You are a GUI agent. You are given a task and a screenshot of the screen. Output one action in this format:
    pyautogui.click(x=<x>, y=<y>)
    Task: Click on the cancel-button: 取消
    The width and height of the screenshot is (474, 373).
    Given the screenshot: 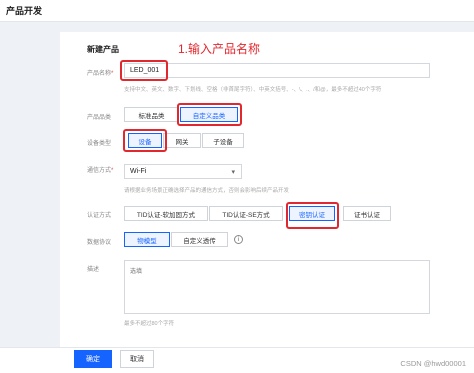 What is the action you would take?
    pyautogui.click(x=137, y=359)
    